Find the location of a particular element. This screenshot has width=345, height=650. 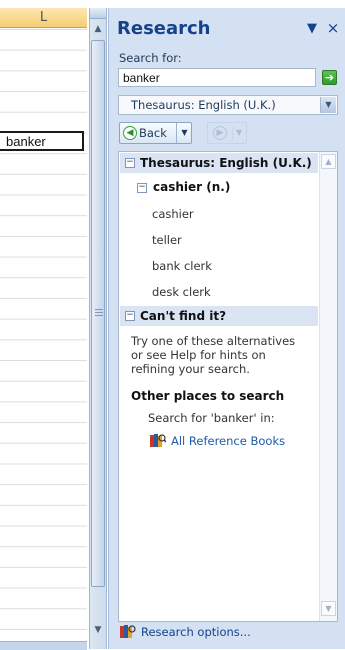

all-reference-books-label: All Reference Books is located at coordinates (228, 441).